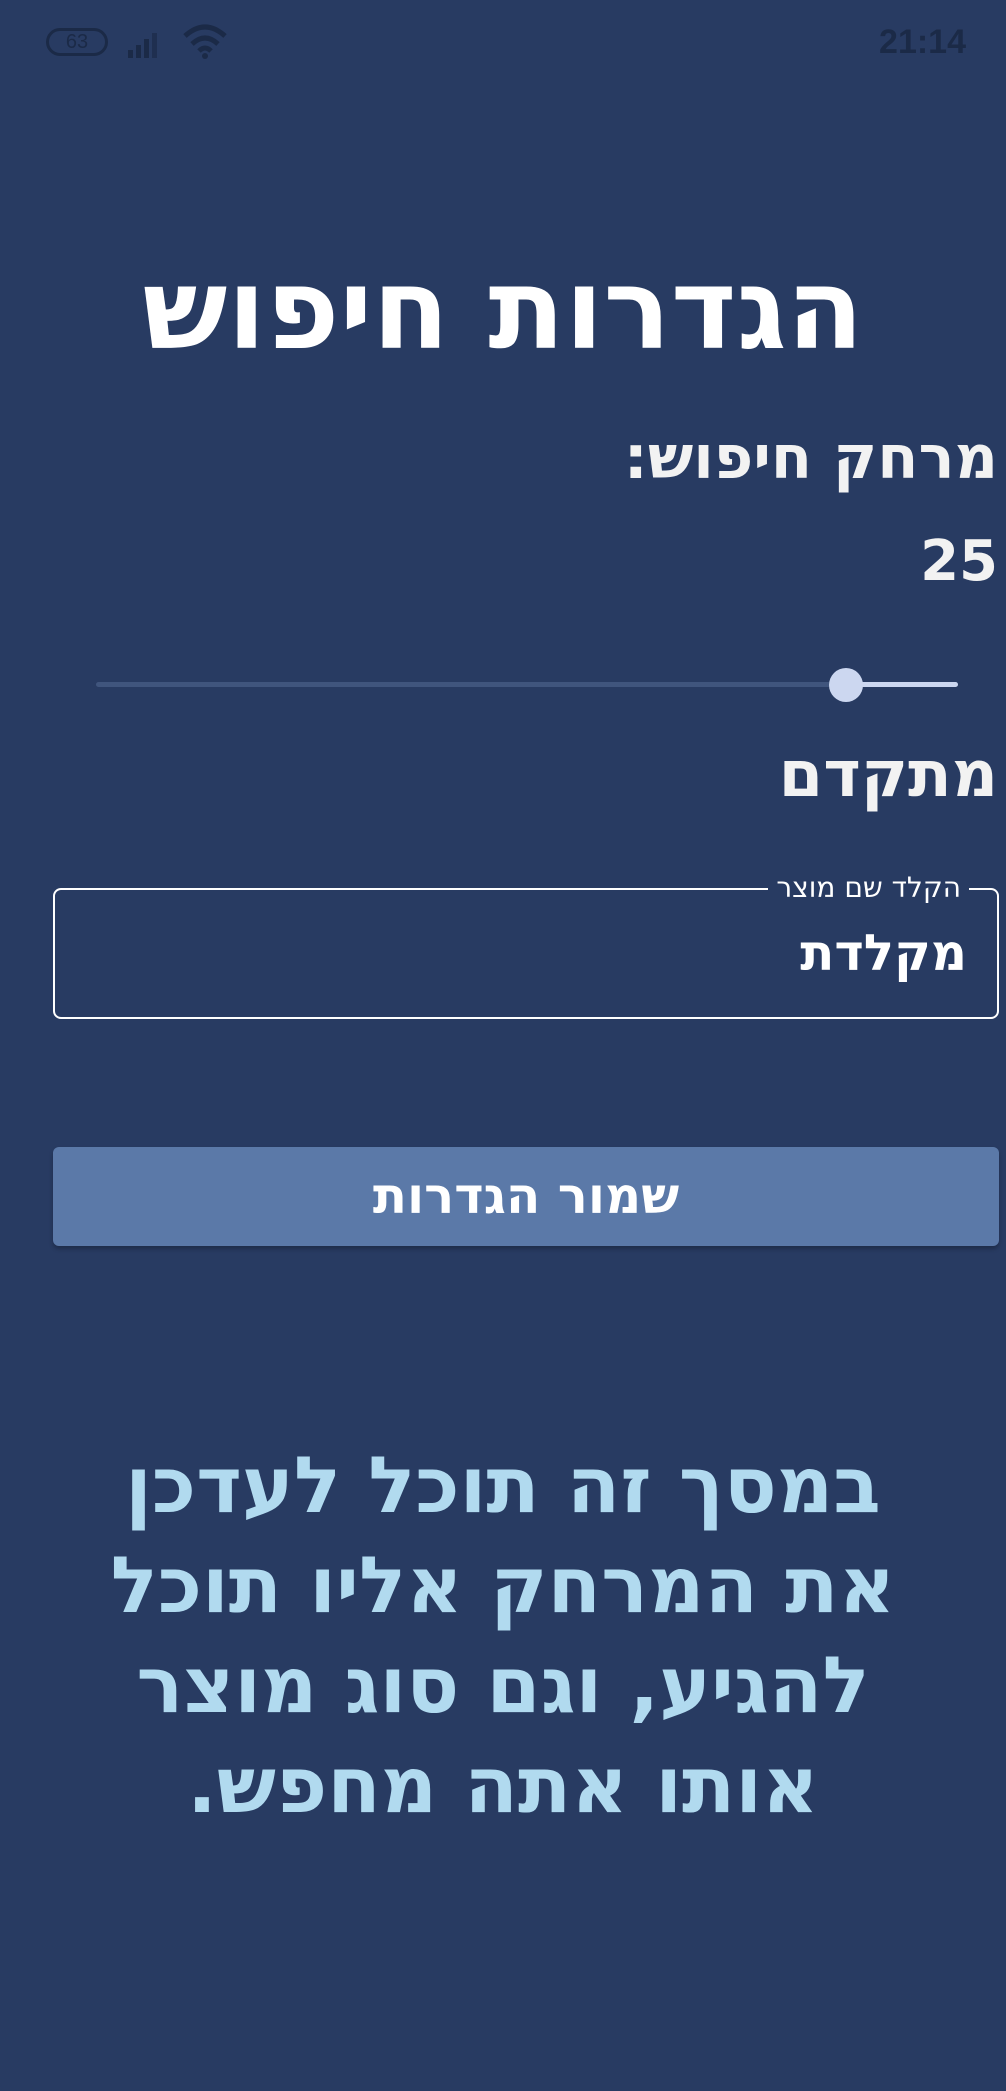 Image resolution: width=1006 pixels, height=2091 pixels. I want to click on signal-icon, so click(142, 45).